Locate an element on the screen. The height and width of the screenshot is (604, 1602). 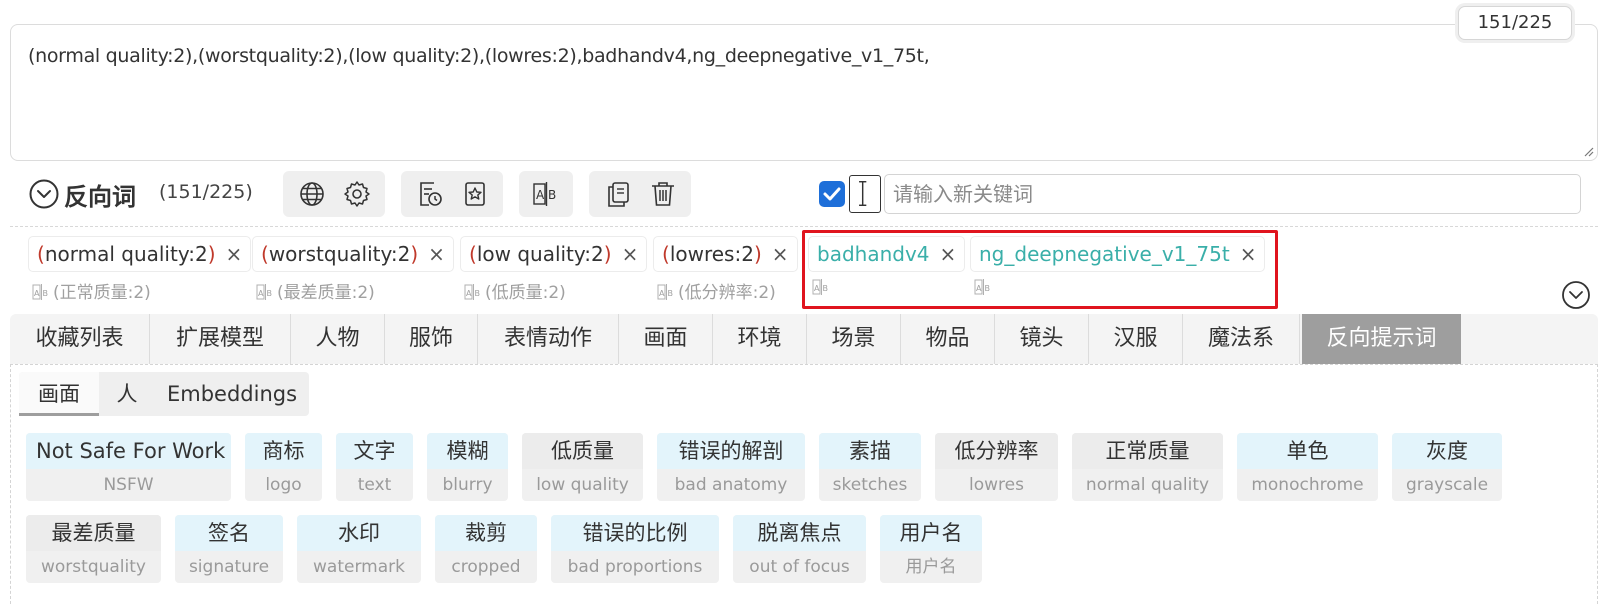
keyword-chip: 灰度 grayscale is located at coordinates (1447, 467).